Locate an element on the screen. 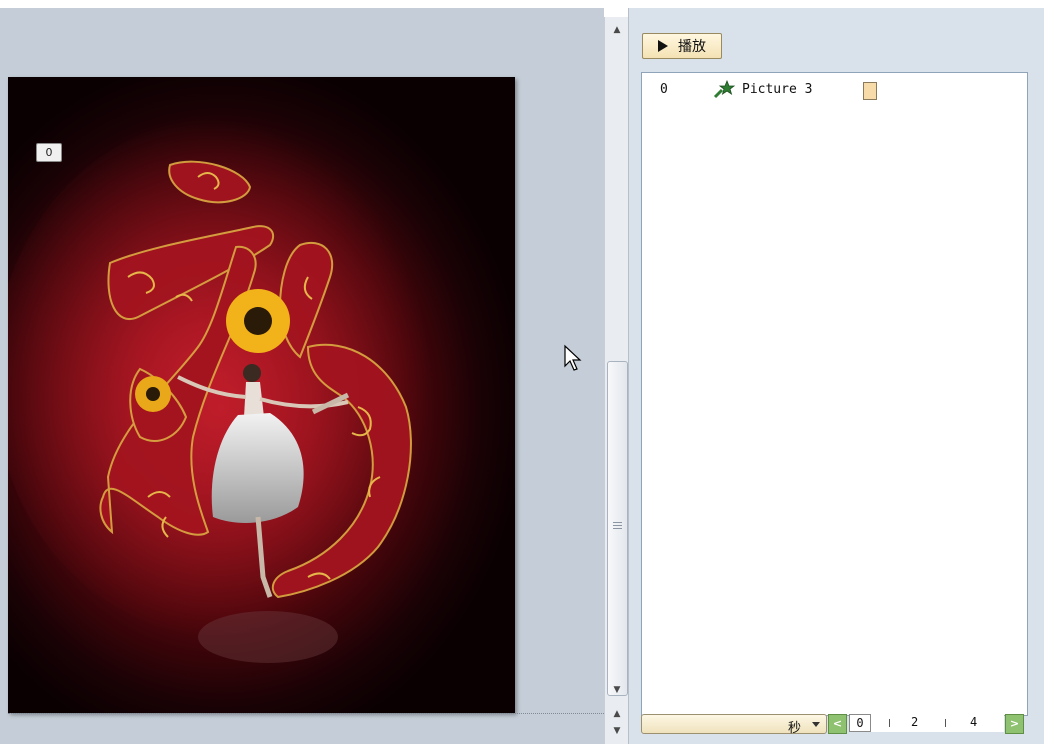 The width and height of the screenshot is (1044, 744). scroll-down-icon: ▼ is located at coordinates (617, 690).